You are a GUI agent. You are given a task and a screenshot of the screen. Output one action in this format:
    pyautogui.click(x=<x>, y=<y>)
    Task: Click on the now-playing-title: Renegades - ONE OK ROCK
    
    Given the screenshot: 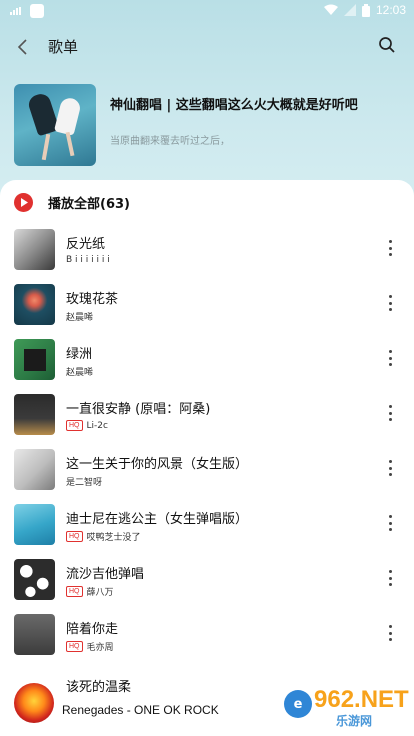 What is the action you would take?
    pyautogui.click(x=140, y=710)
    